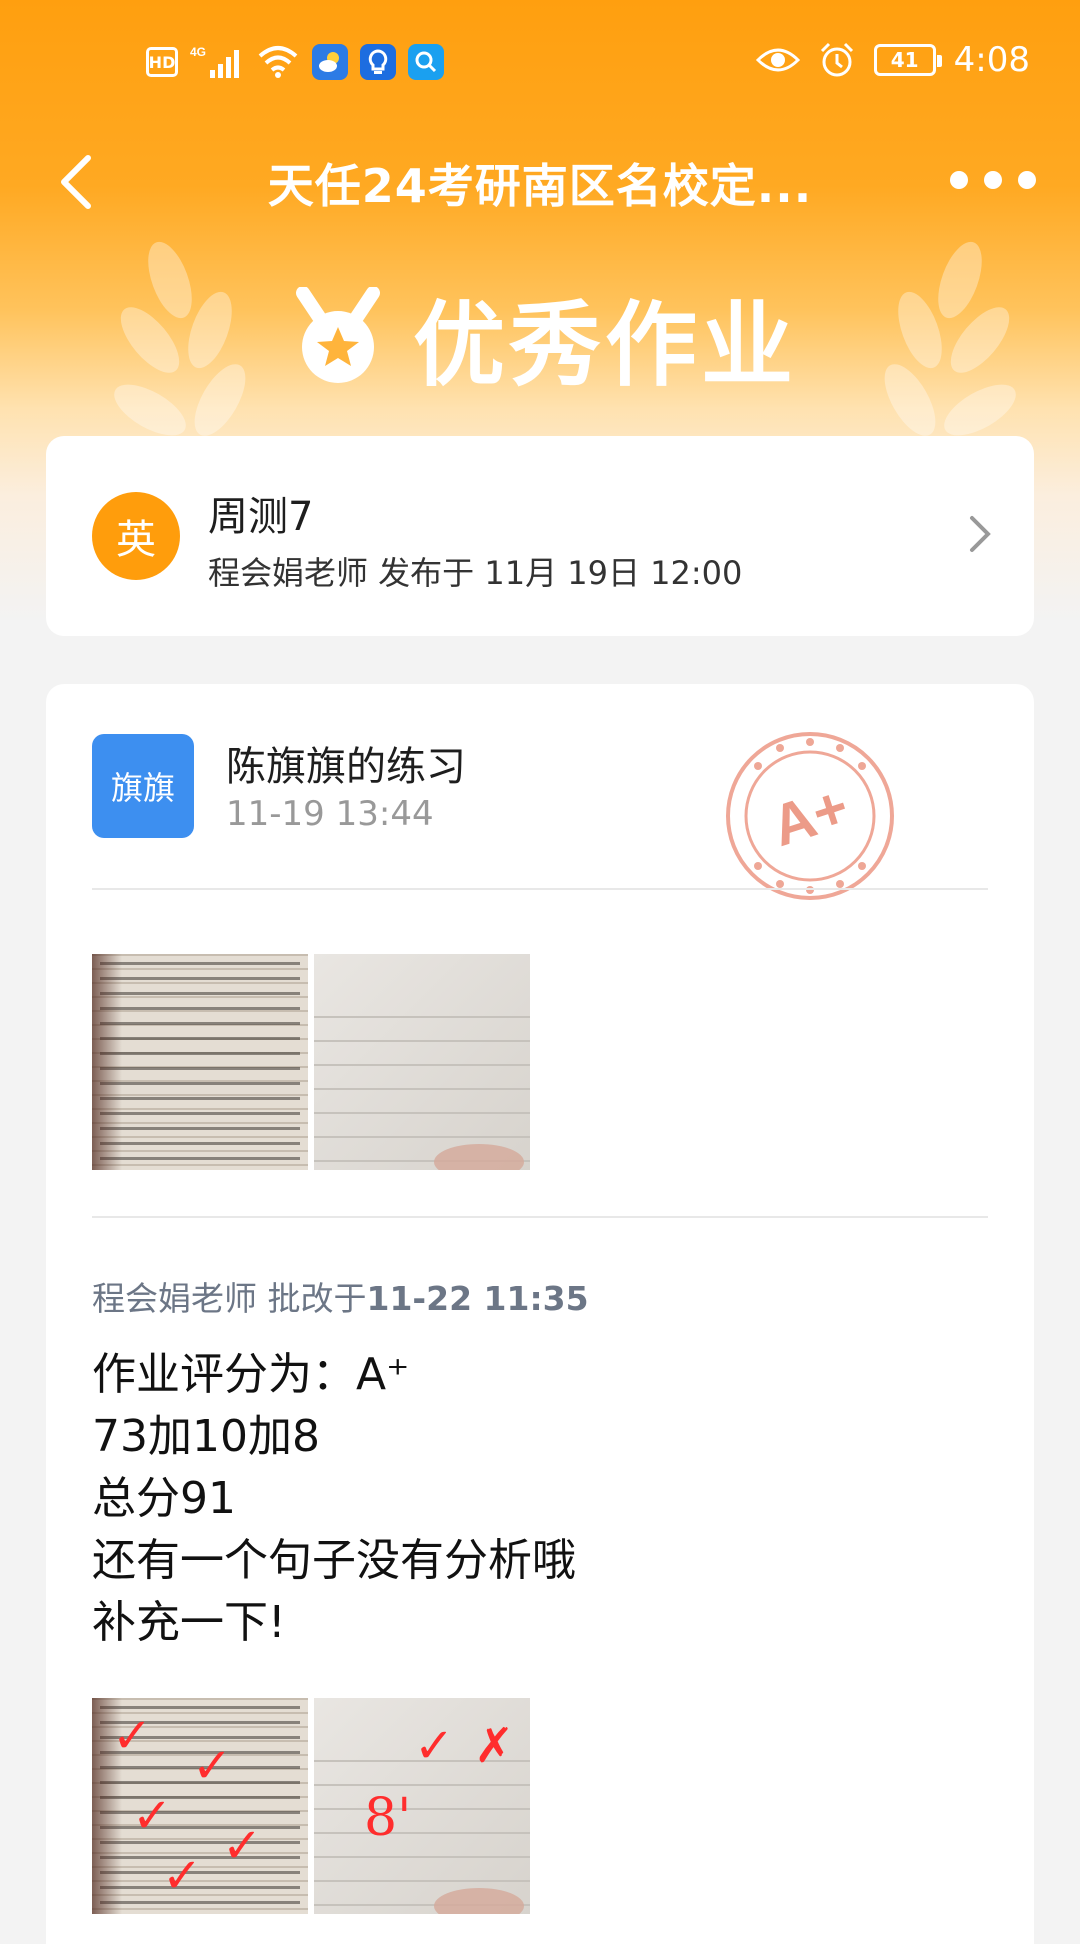  What do you see at coordinates (993, 180) in the screenshot?
I see `more-dots-icon` at bounding box center [993, 180].